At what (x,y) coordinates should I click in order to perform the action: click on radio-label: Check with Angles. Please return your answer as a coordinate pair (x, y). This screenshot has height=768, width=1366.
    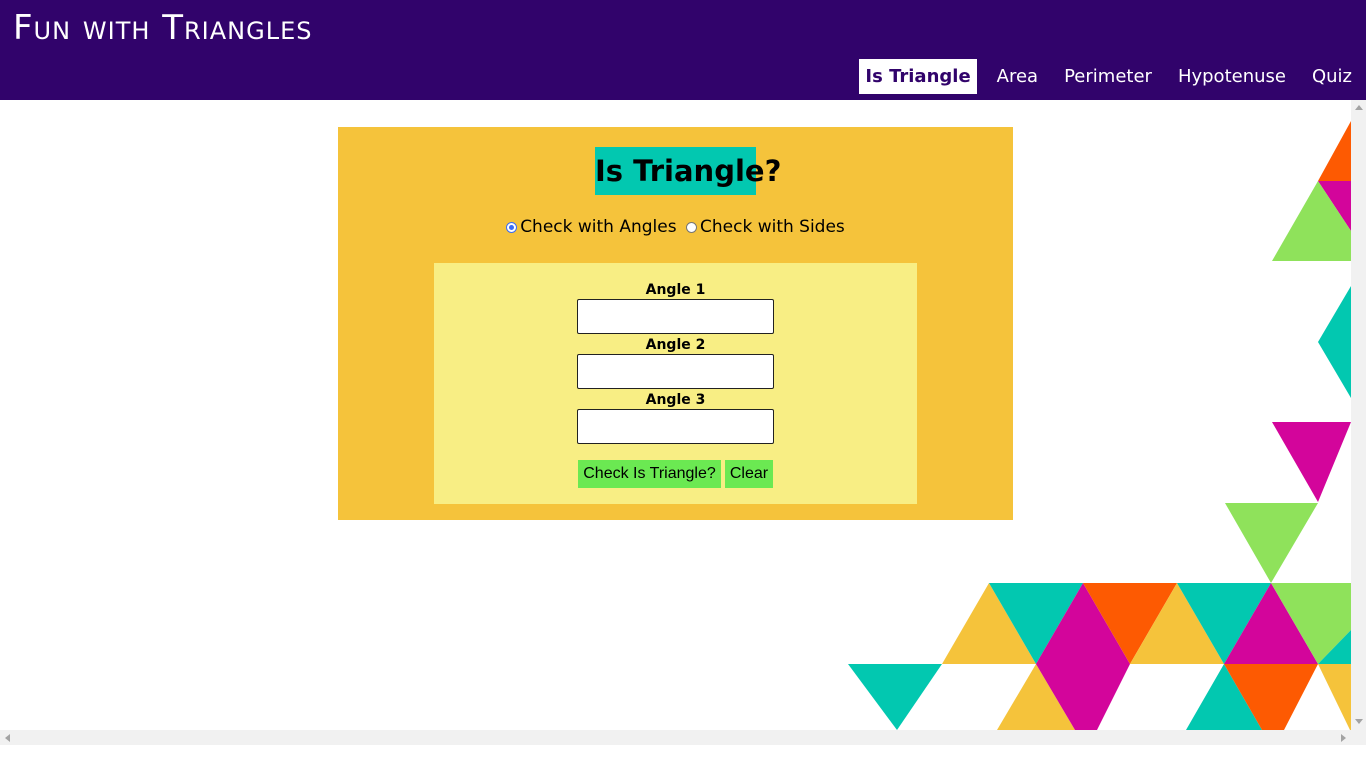
    Looking at the image, I should click on (598, 227).